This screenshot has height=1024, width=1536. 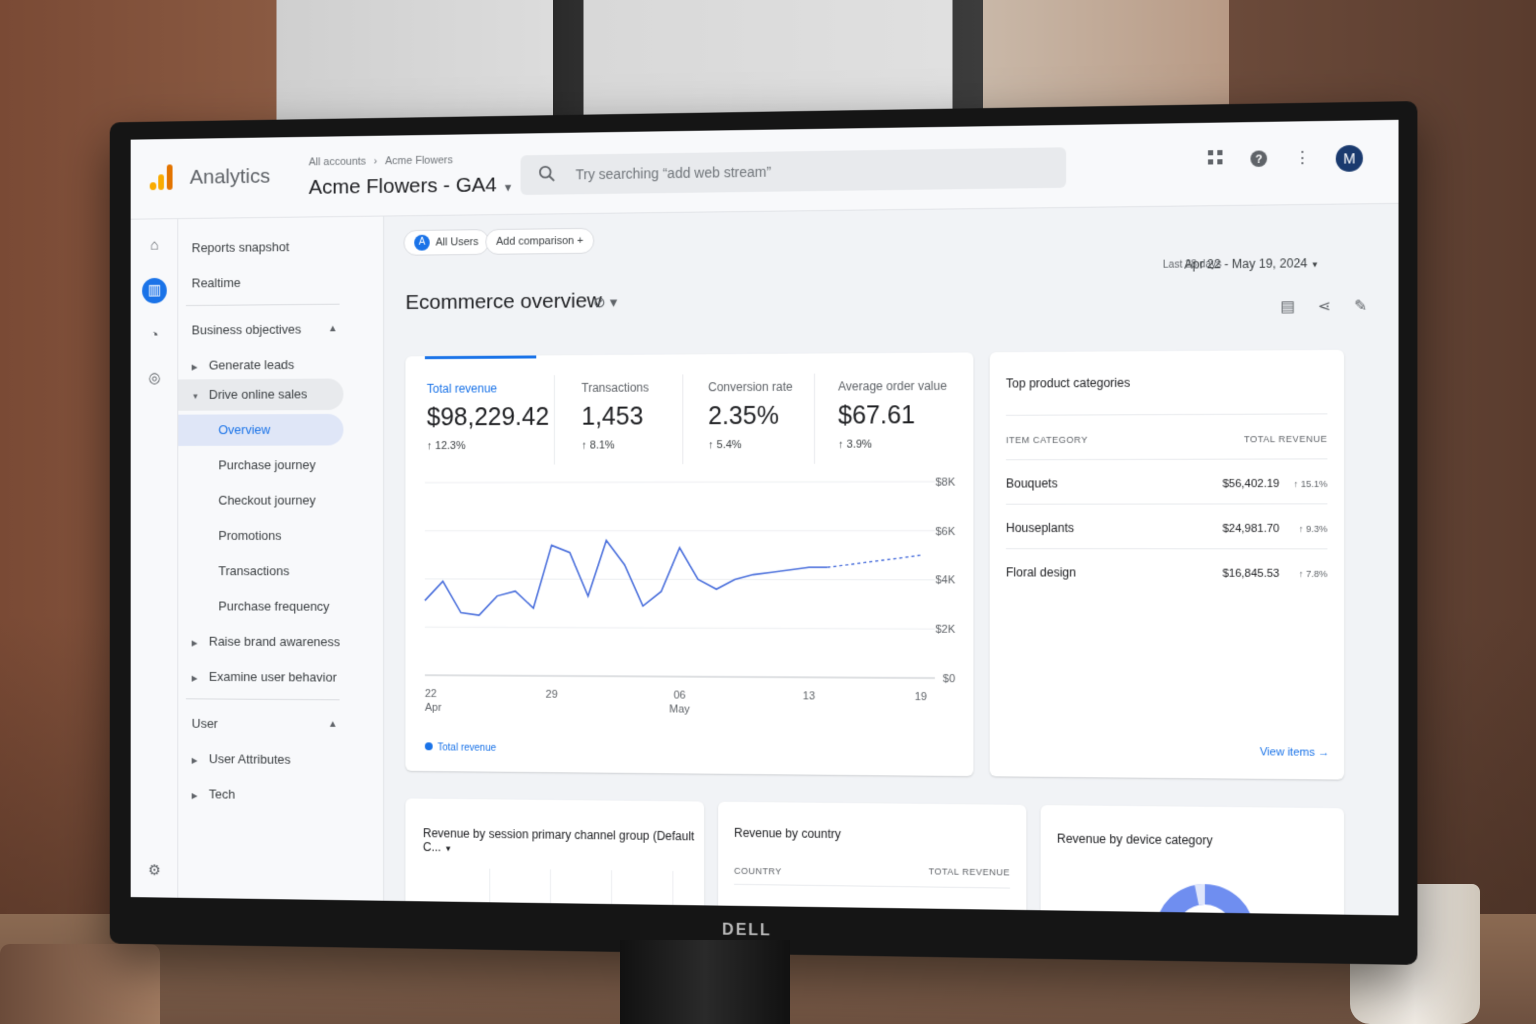 I want to click on kpi-label: Conversion rate, so click(x=750, y=387).